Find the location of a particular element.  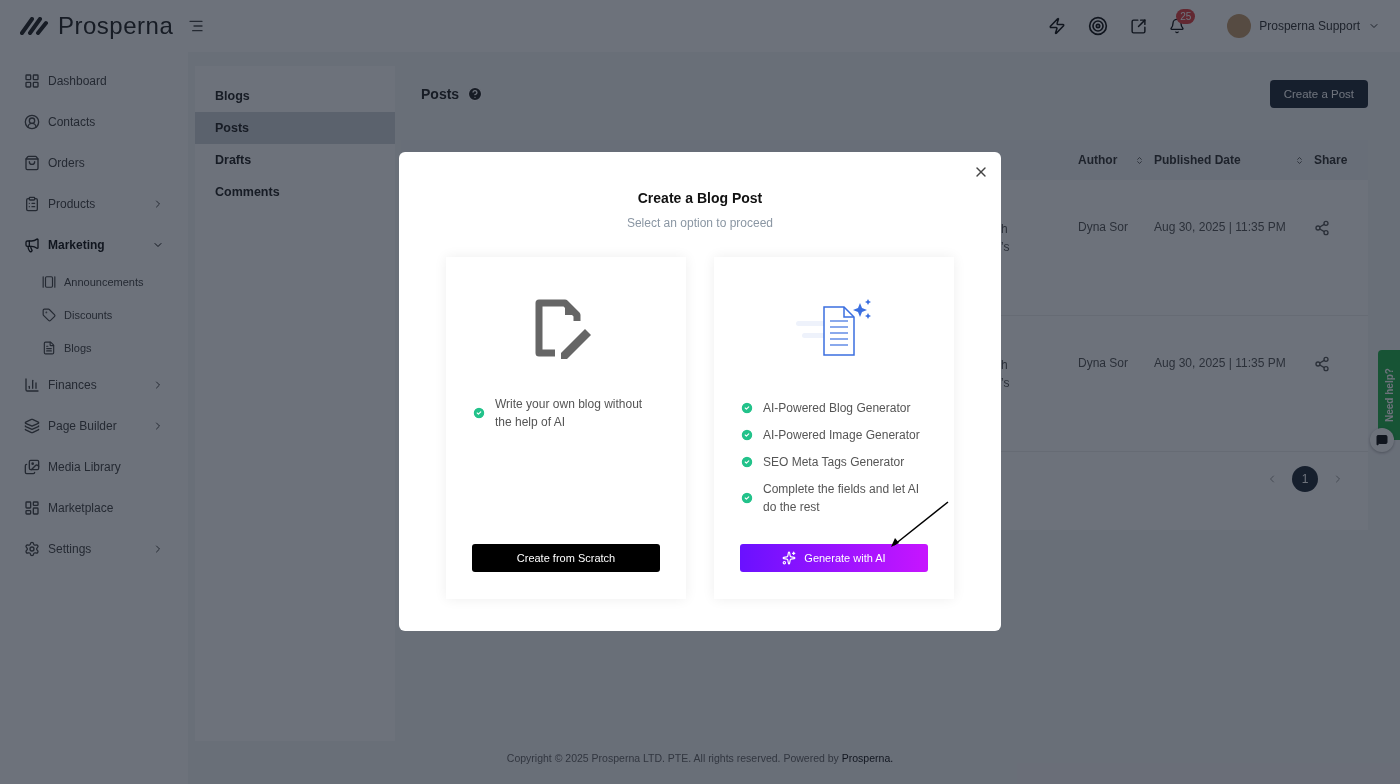

arrow-annotation is located at coordinates (920, 525).